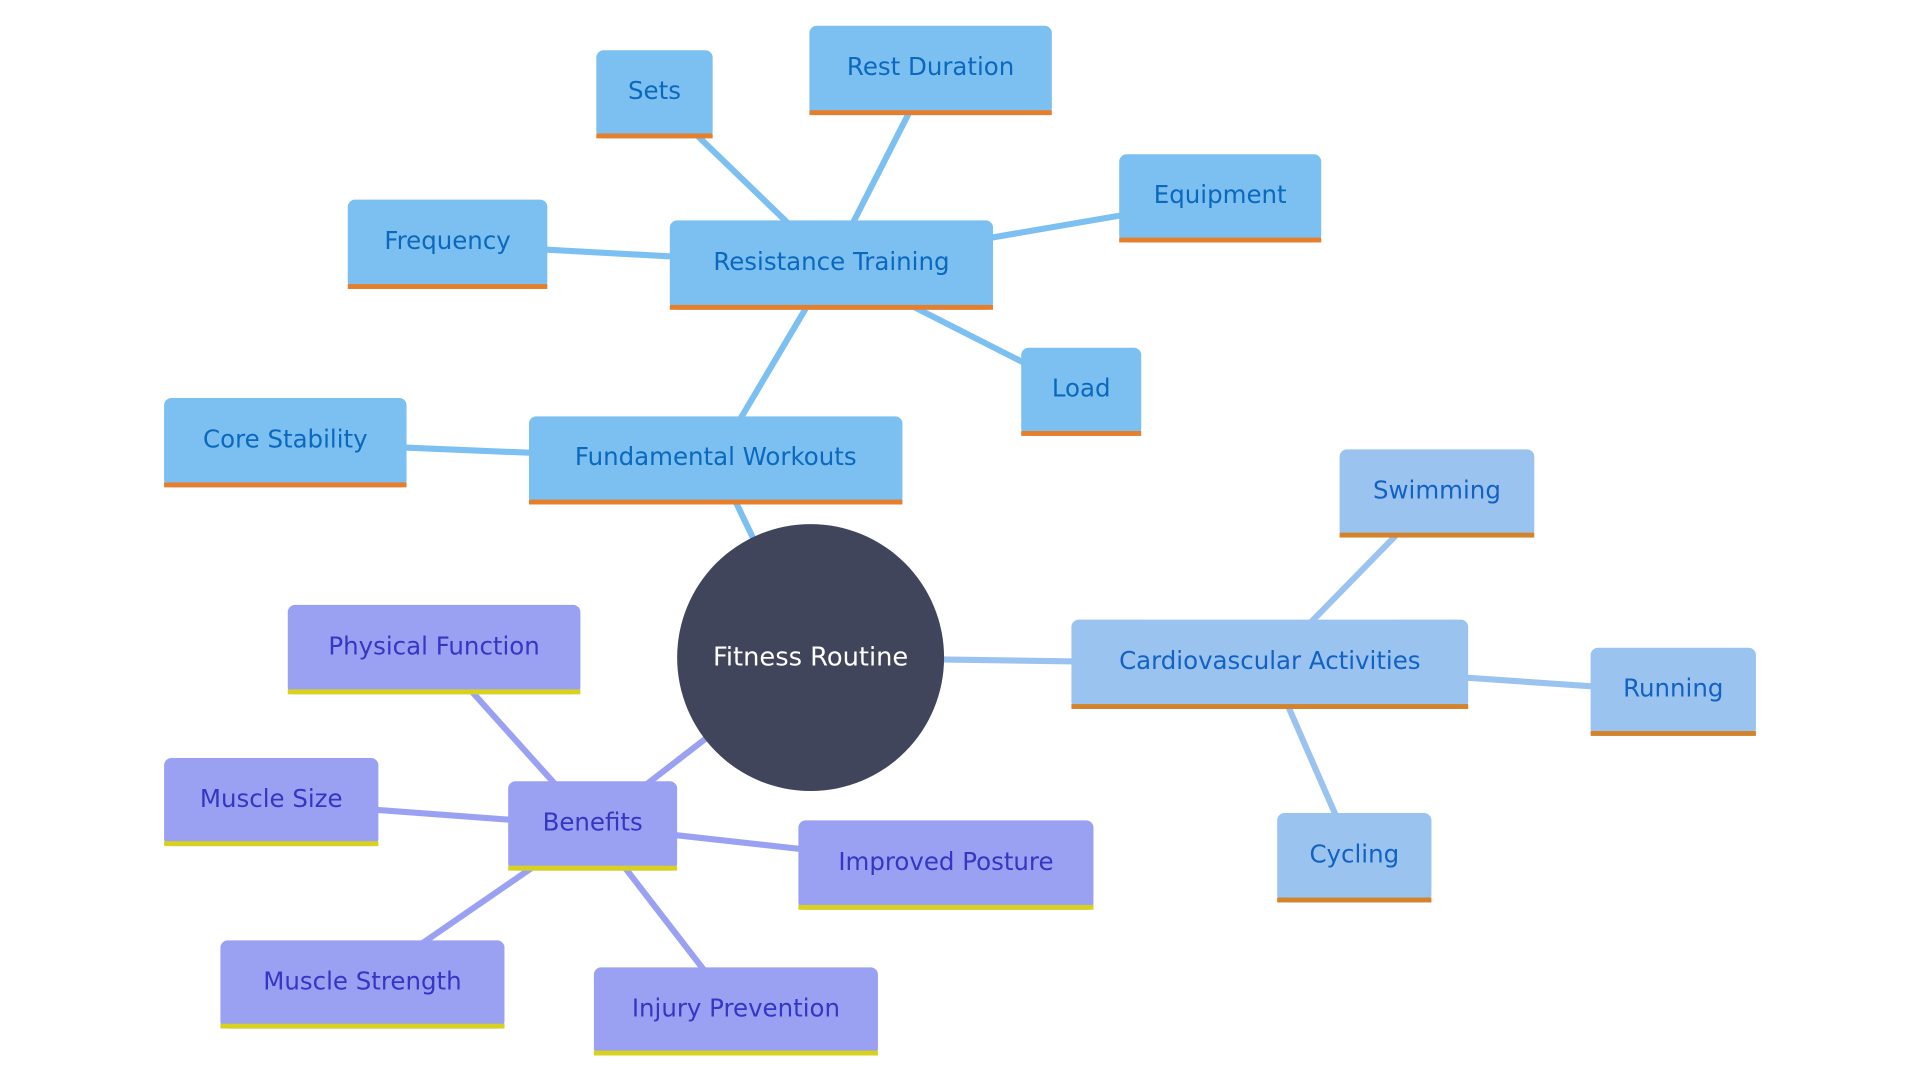 Image resolution: width=1920 pixels, height=1080 pixels. I want to click on node-rest: Rest Duration, so click(930, 70).